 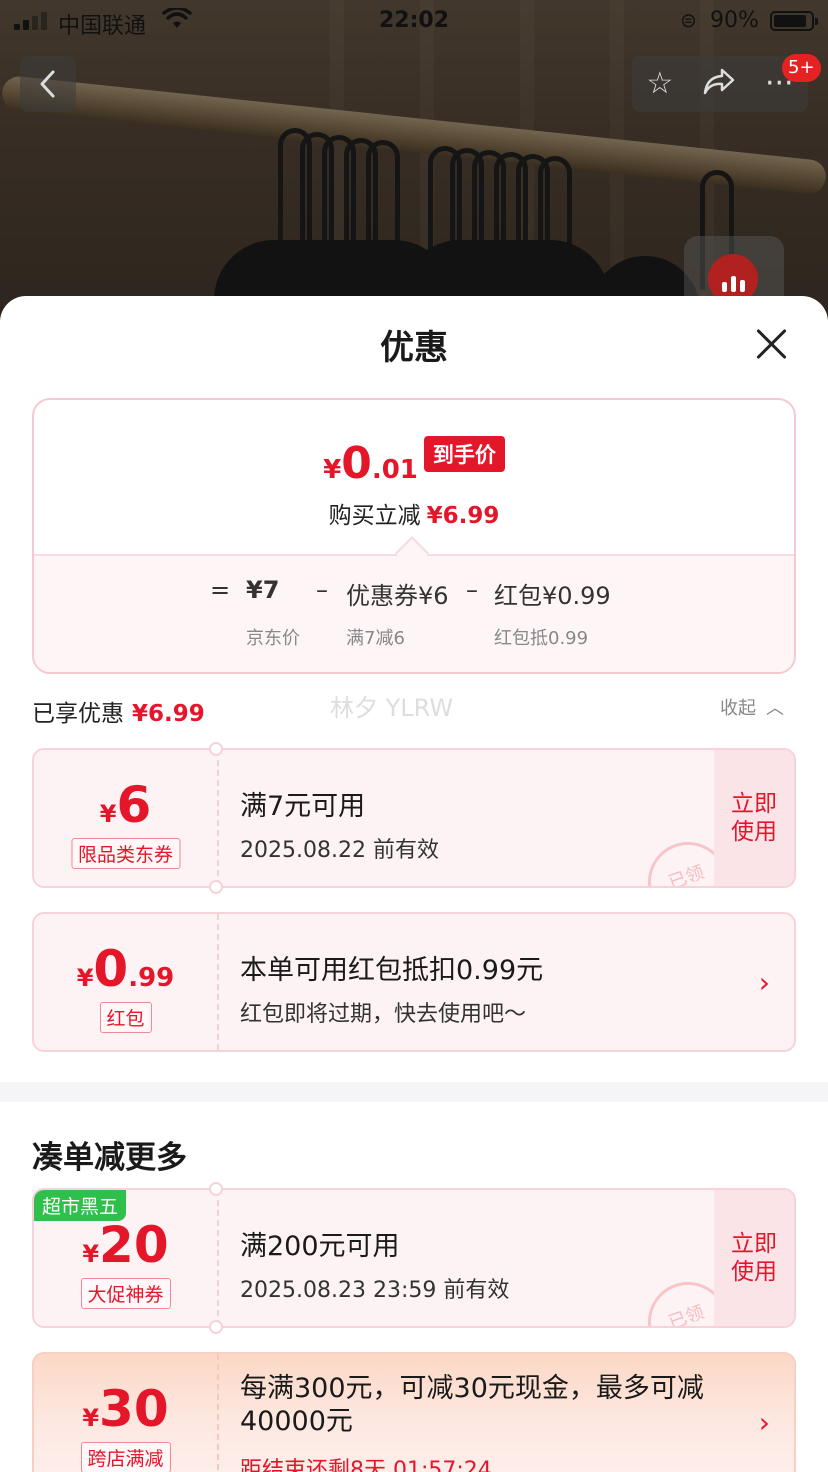 What do you see at coordinates (220, 590) in the screenshot?
I see `equals-sign: =` at bounding box center [220, 590].